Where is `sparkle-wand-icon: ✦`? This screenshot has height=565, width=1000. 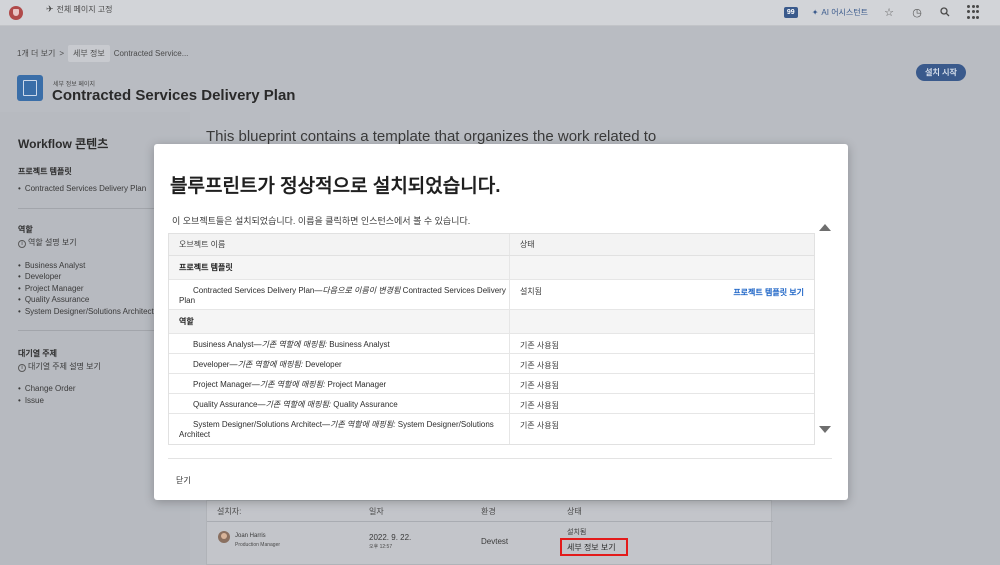
sparkle-wand-icon: ✦ is located at coordinates (815, 12).